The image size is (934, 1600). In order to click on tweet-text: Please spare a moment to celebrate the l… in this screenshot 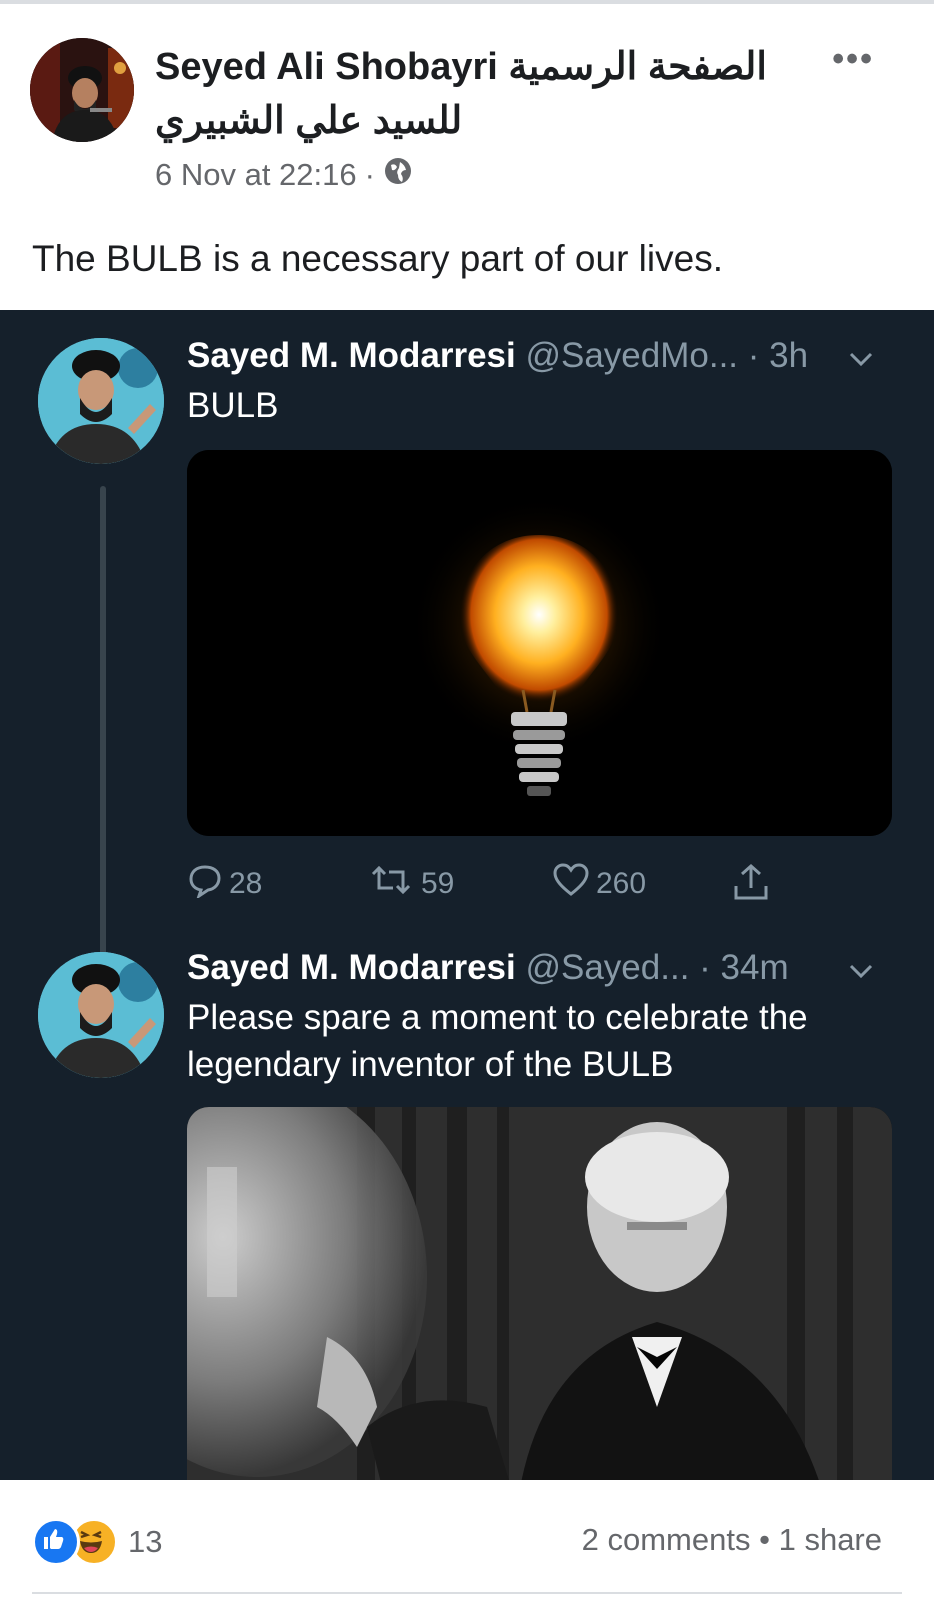, I will do `click(497, 1041)`.